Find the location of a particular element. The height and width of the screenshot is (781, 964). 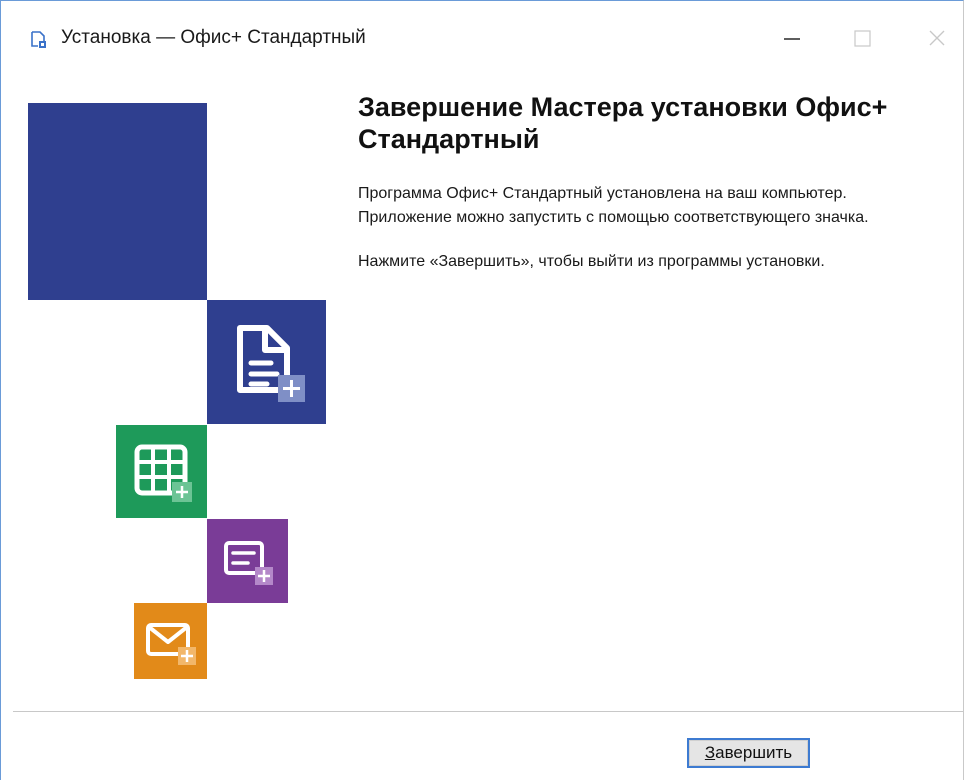

maximize-button is located at coordinates (862, 39).